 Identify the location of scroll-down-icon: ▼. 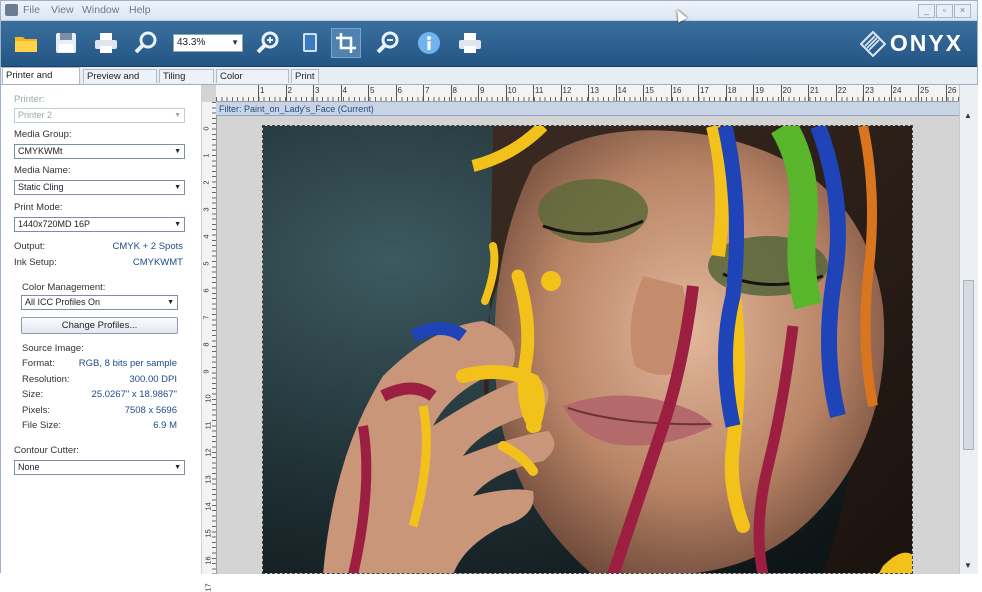
(968, 565).